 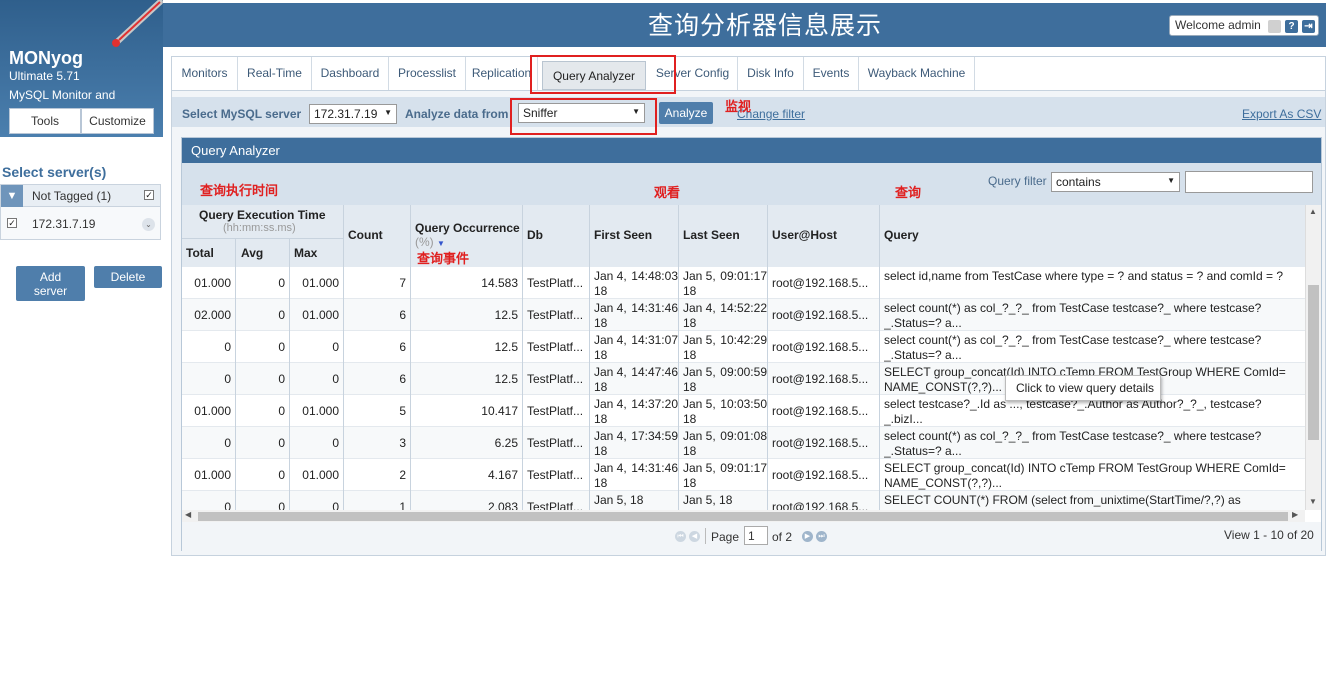 What do you see at coordinates (305, 253) in the screenshot?
I see `header-max: Max` at bounding box center [305, 253].